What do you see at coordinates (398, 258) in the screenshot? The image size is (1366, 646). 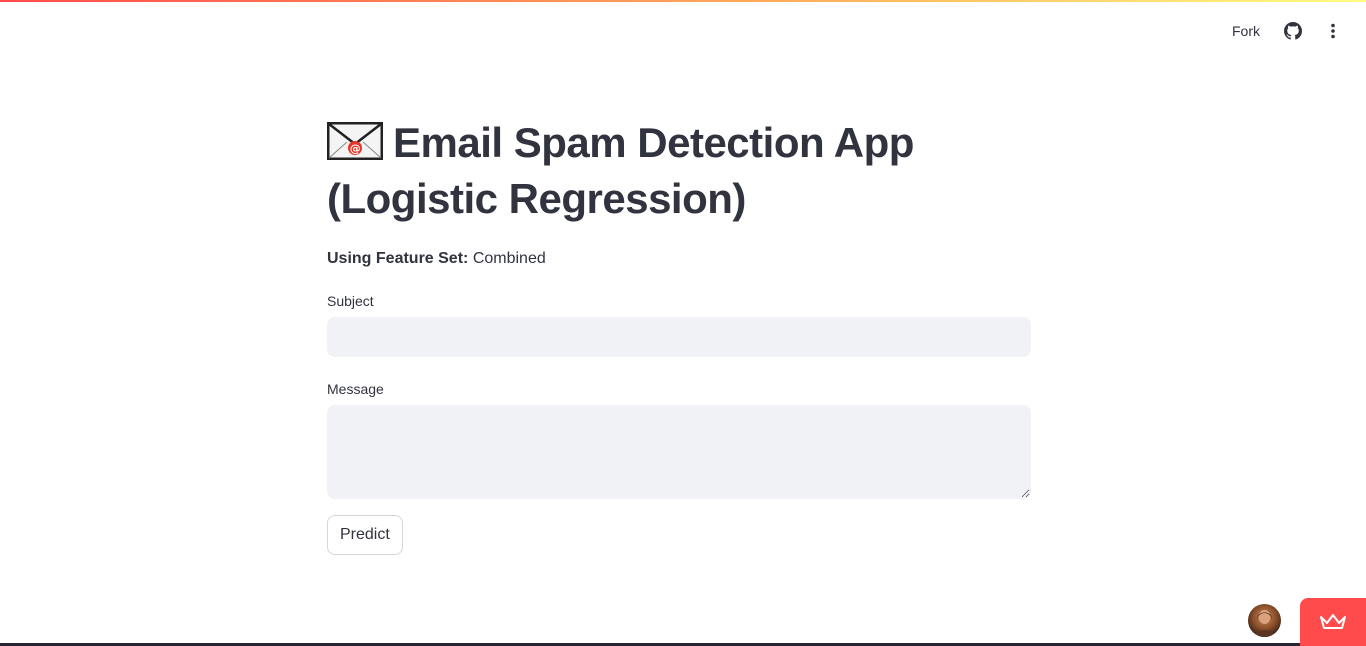 I see `feature-set-label: Using Feature Set:` at bounding box center [398, 258].